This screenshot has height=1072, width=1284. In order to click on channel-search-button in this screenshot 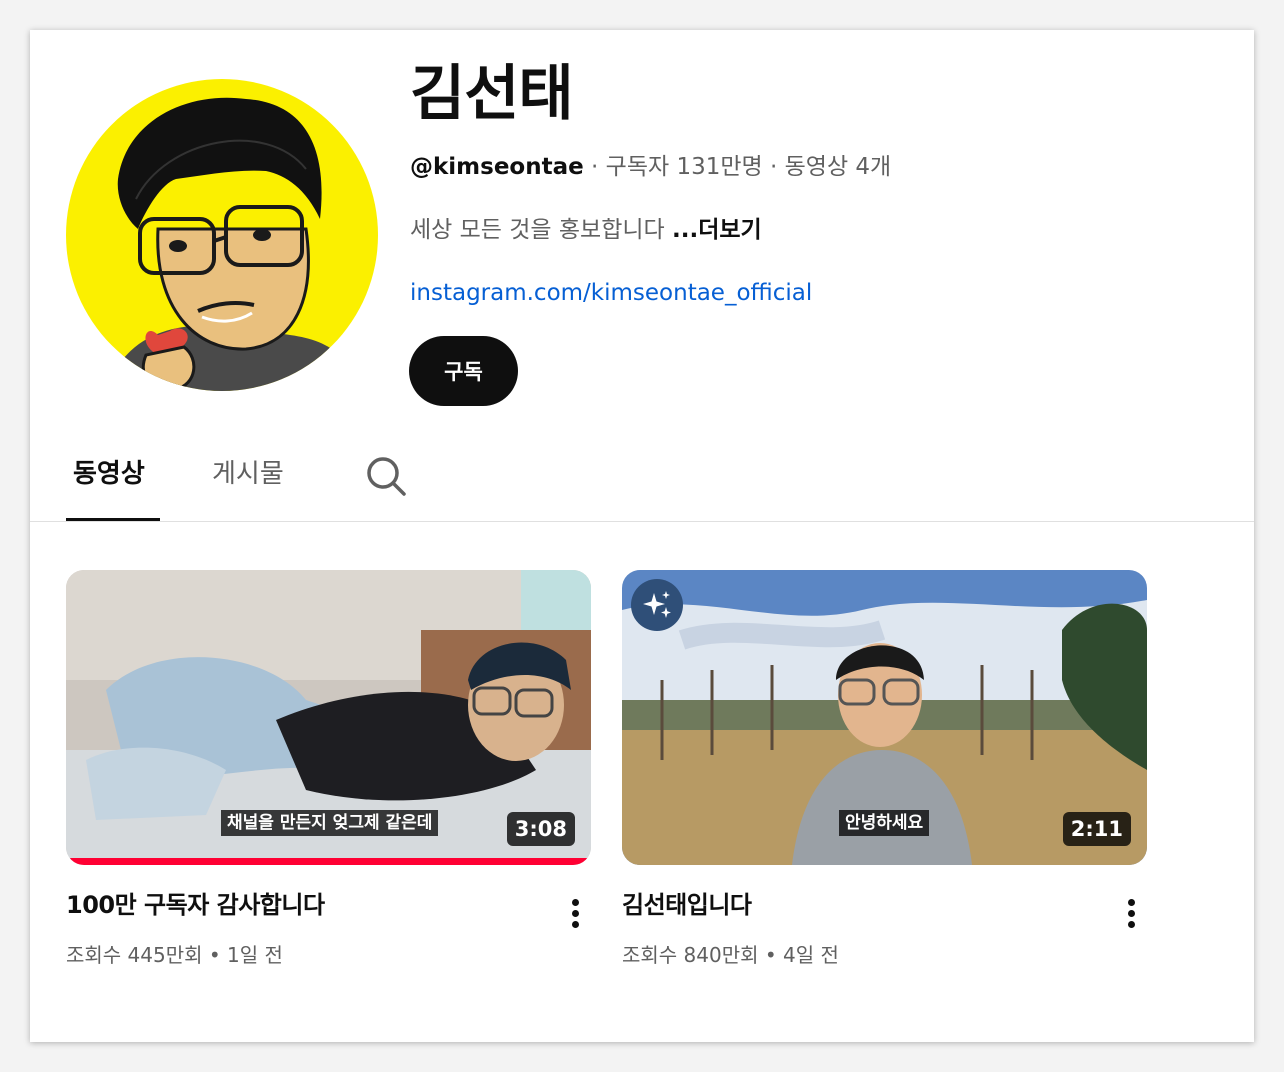, I will do `click(386, 476)`.